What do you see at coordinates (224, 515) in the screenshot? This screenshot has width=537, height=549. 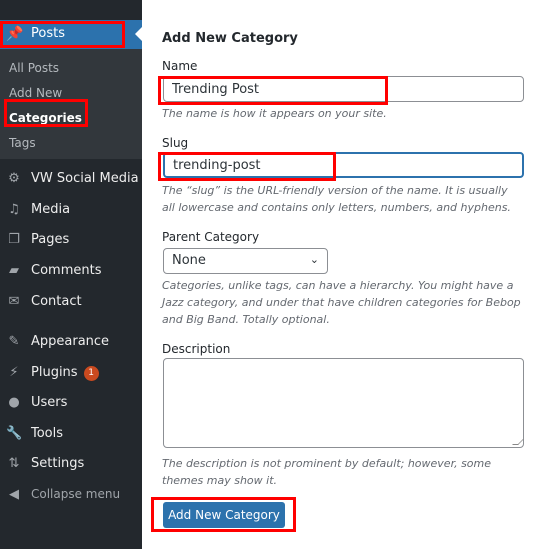 I see `add-new-category-button: Add New Category` at bounding box center [224, 515].